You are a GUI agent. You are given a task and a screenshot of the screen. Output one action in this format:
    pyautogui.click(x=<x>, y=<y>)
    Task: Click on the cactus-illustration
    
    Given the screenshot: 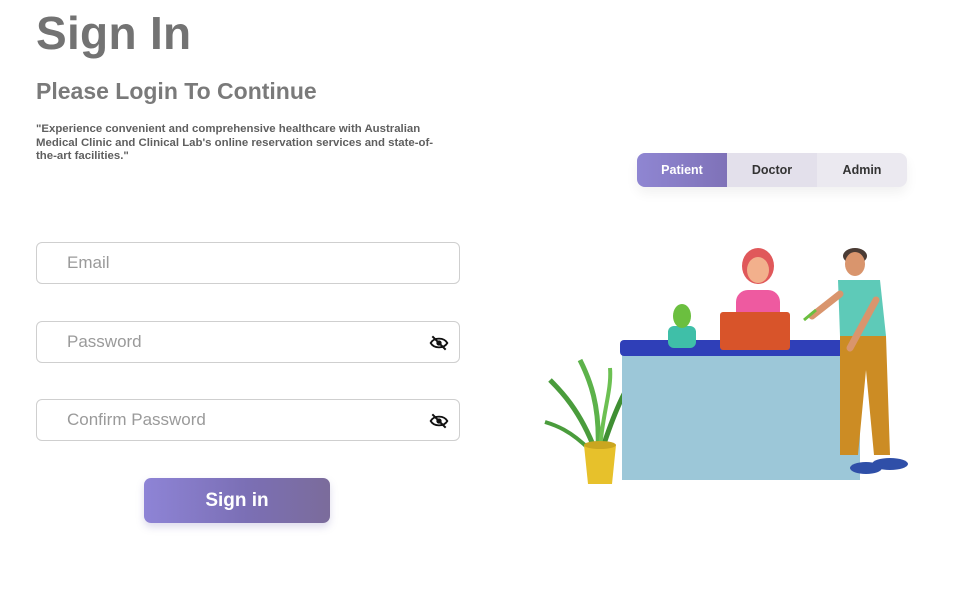 What is the action you would take?
    pyautogui.click(x=682, y=326)
    